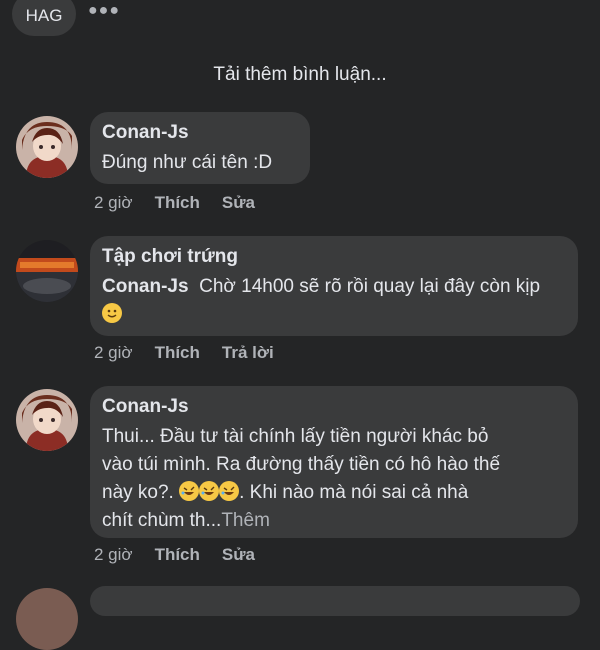  I want to click on mentioned-user: Conan-Js, so click(145, 286).